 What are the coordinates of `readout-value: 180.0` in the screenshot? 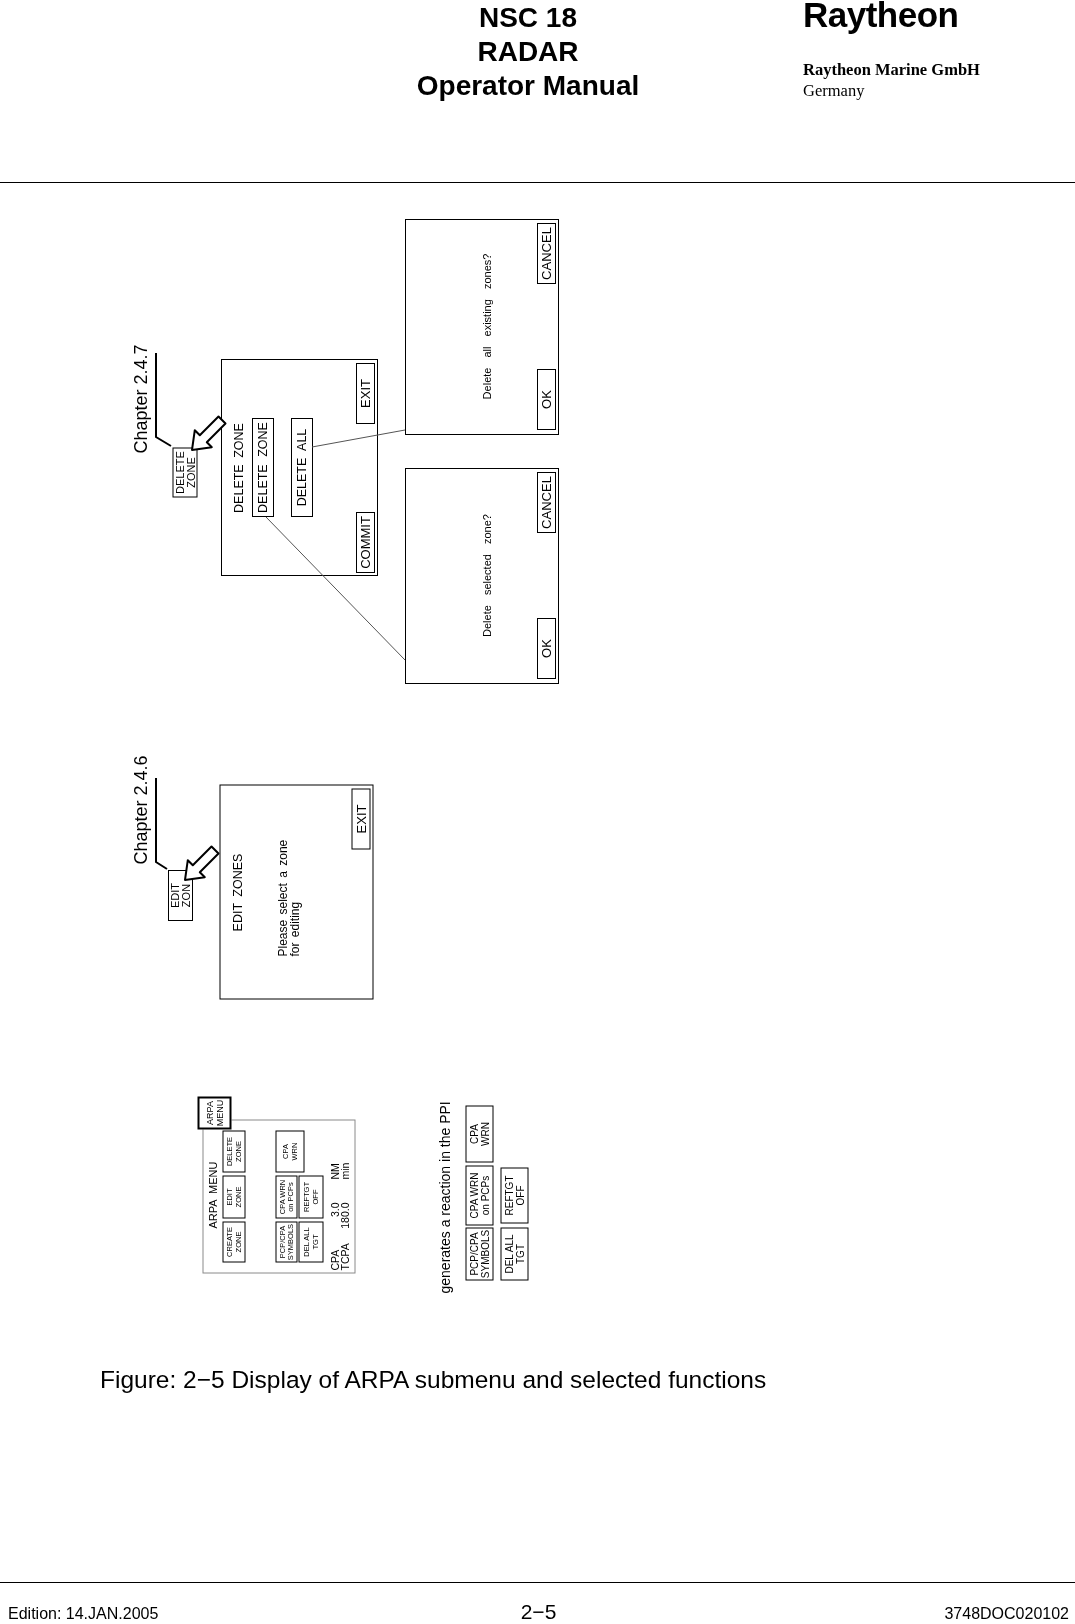 It's located at (344, 1215).